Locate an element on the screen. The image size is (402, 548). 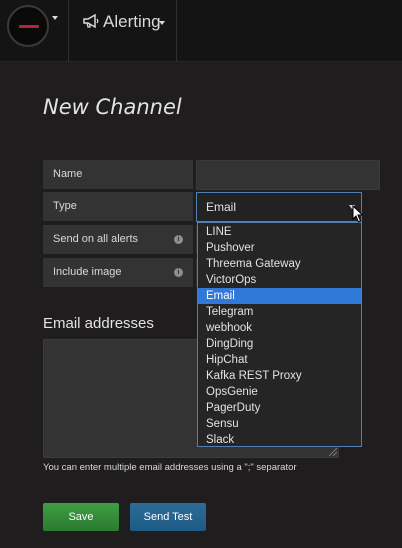
alerting-breadcrumb: Alerting is located at coordinates (123, 31).